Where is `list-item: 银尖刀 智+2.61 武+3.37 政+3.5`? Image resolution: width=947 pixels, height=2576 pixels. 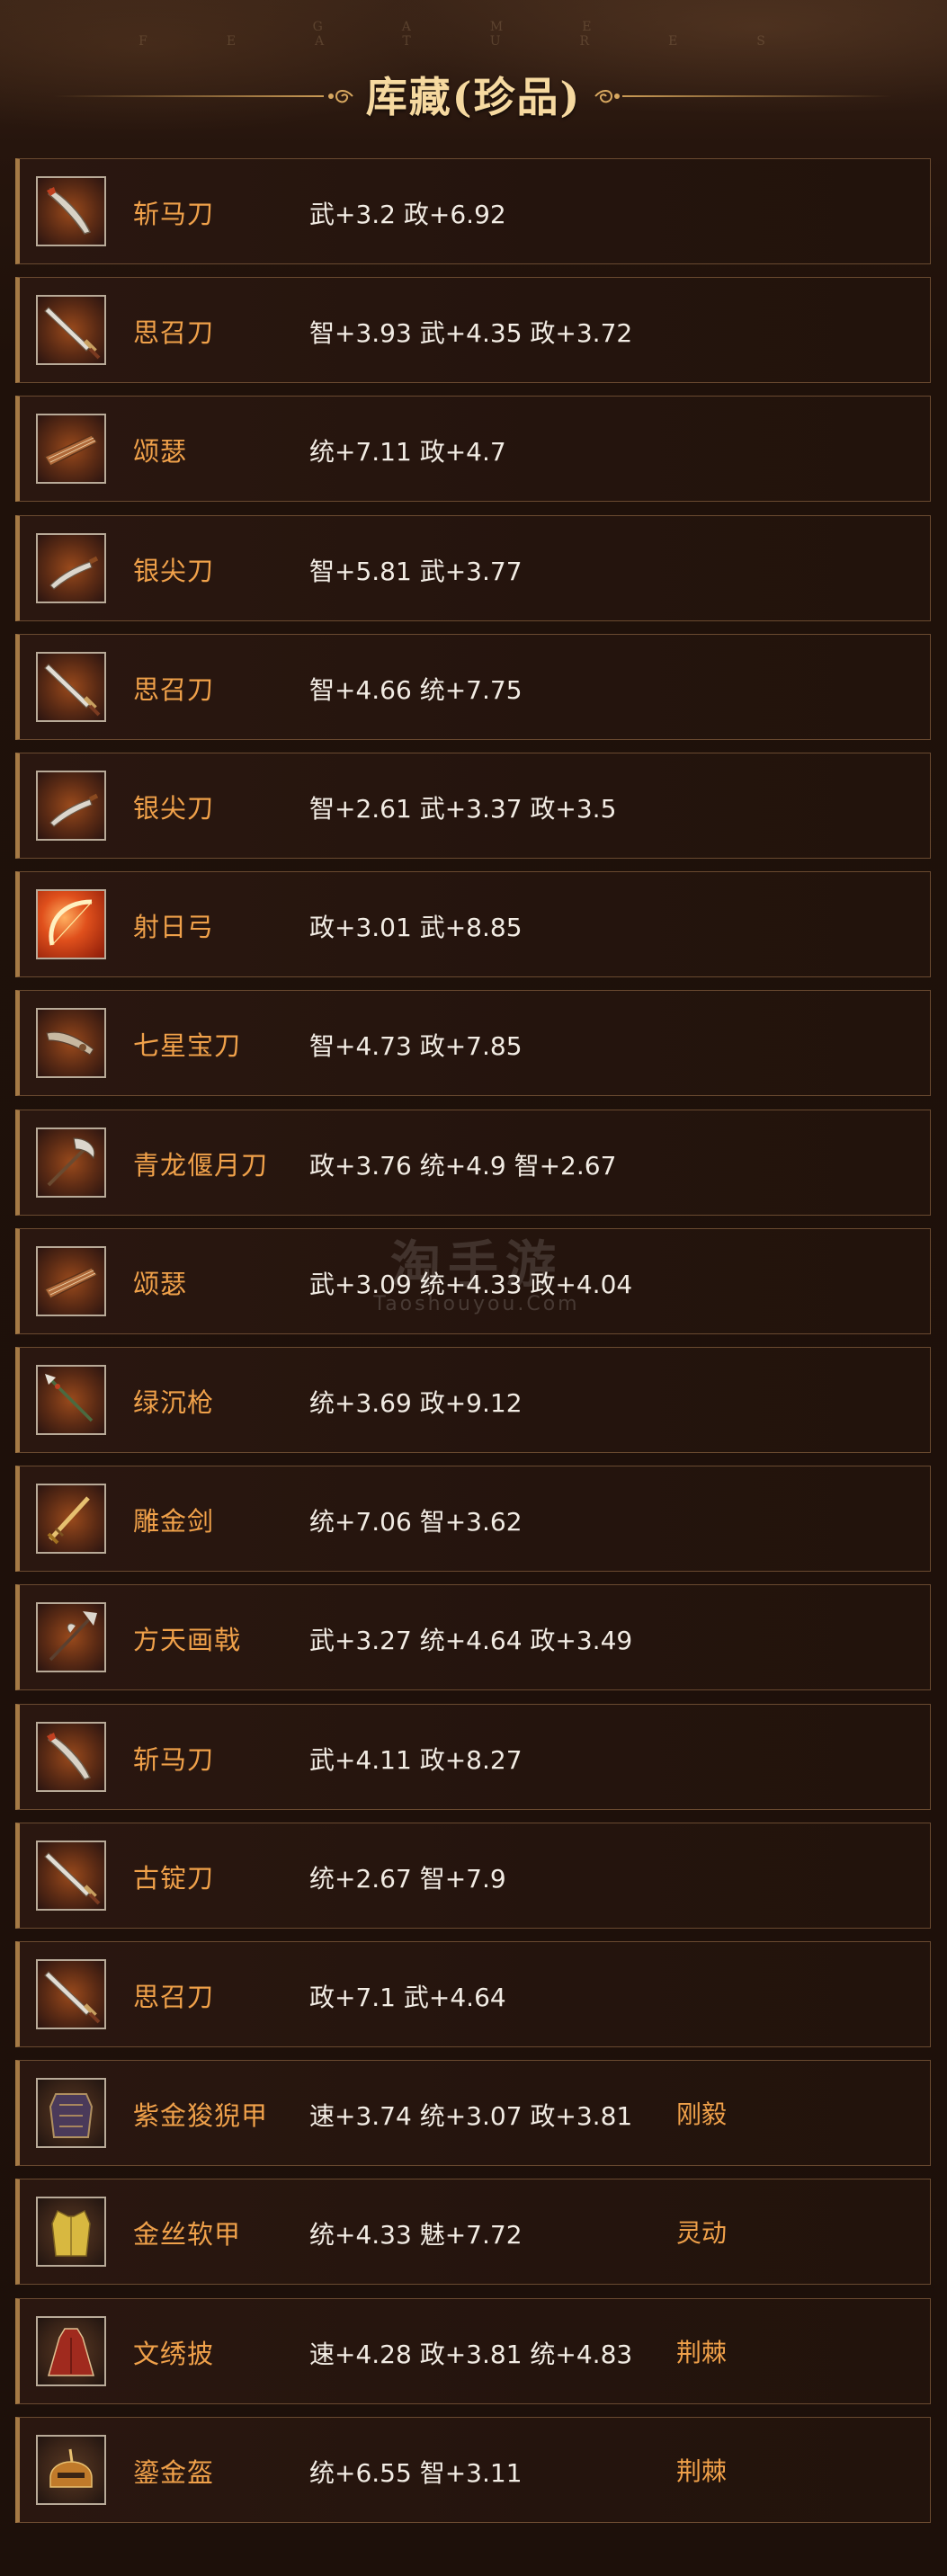
list-item: 银尖刀 智+2.61 武+3.37 政+3.5 is located at coordinates (473, 806).